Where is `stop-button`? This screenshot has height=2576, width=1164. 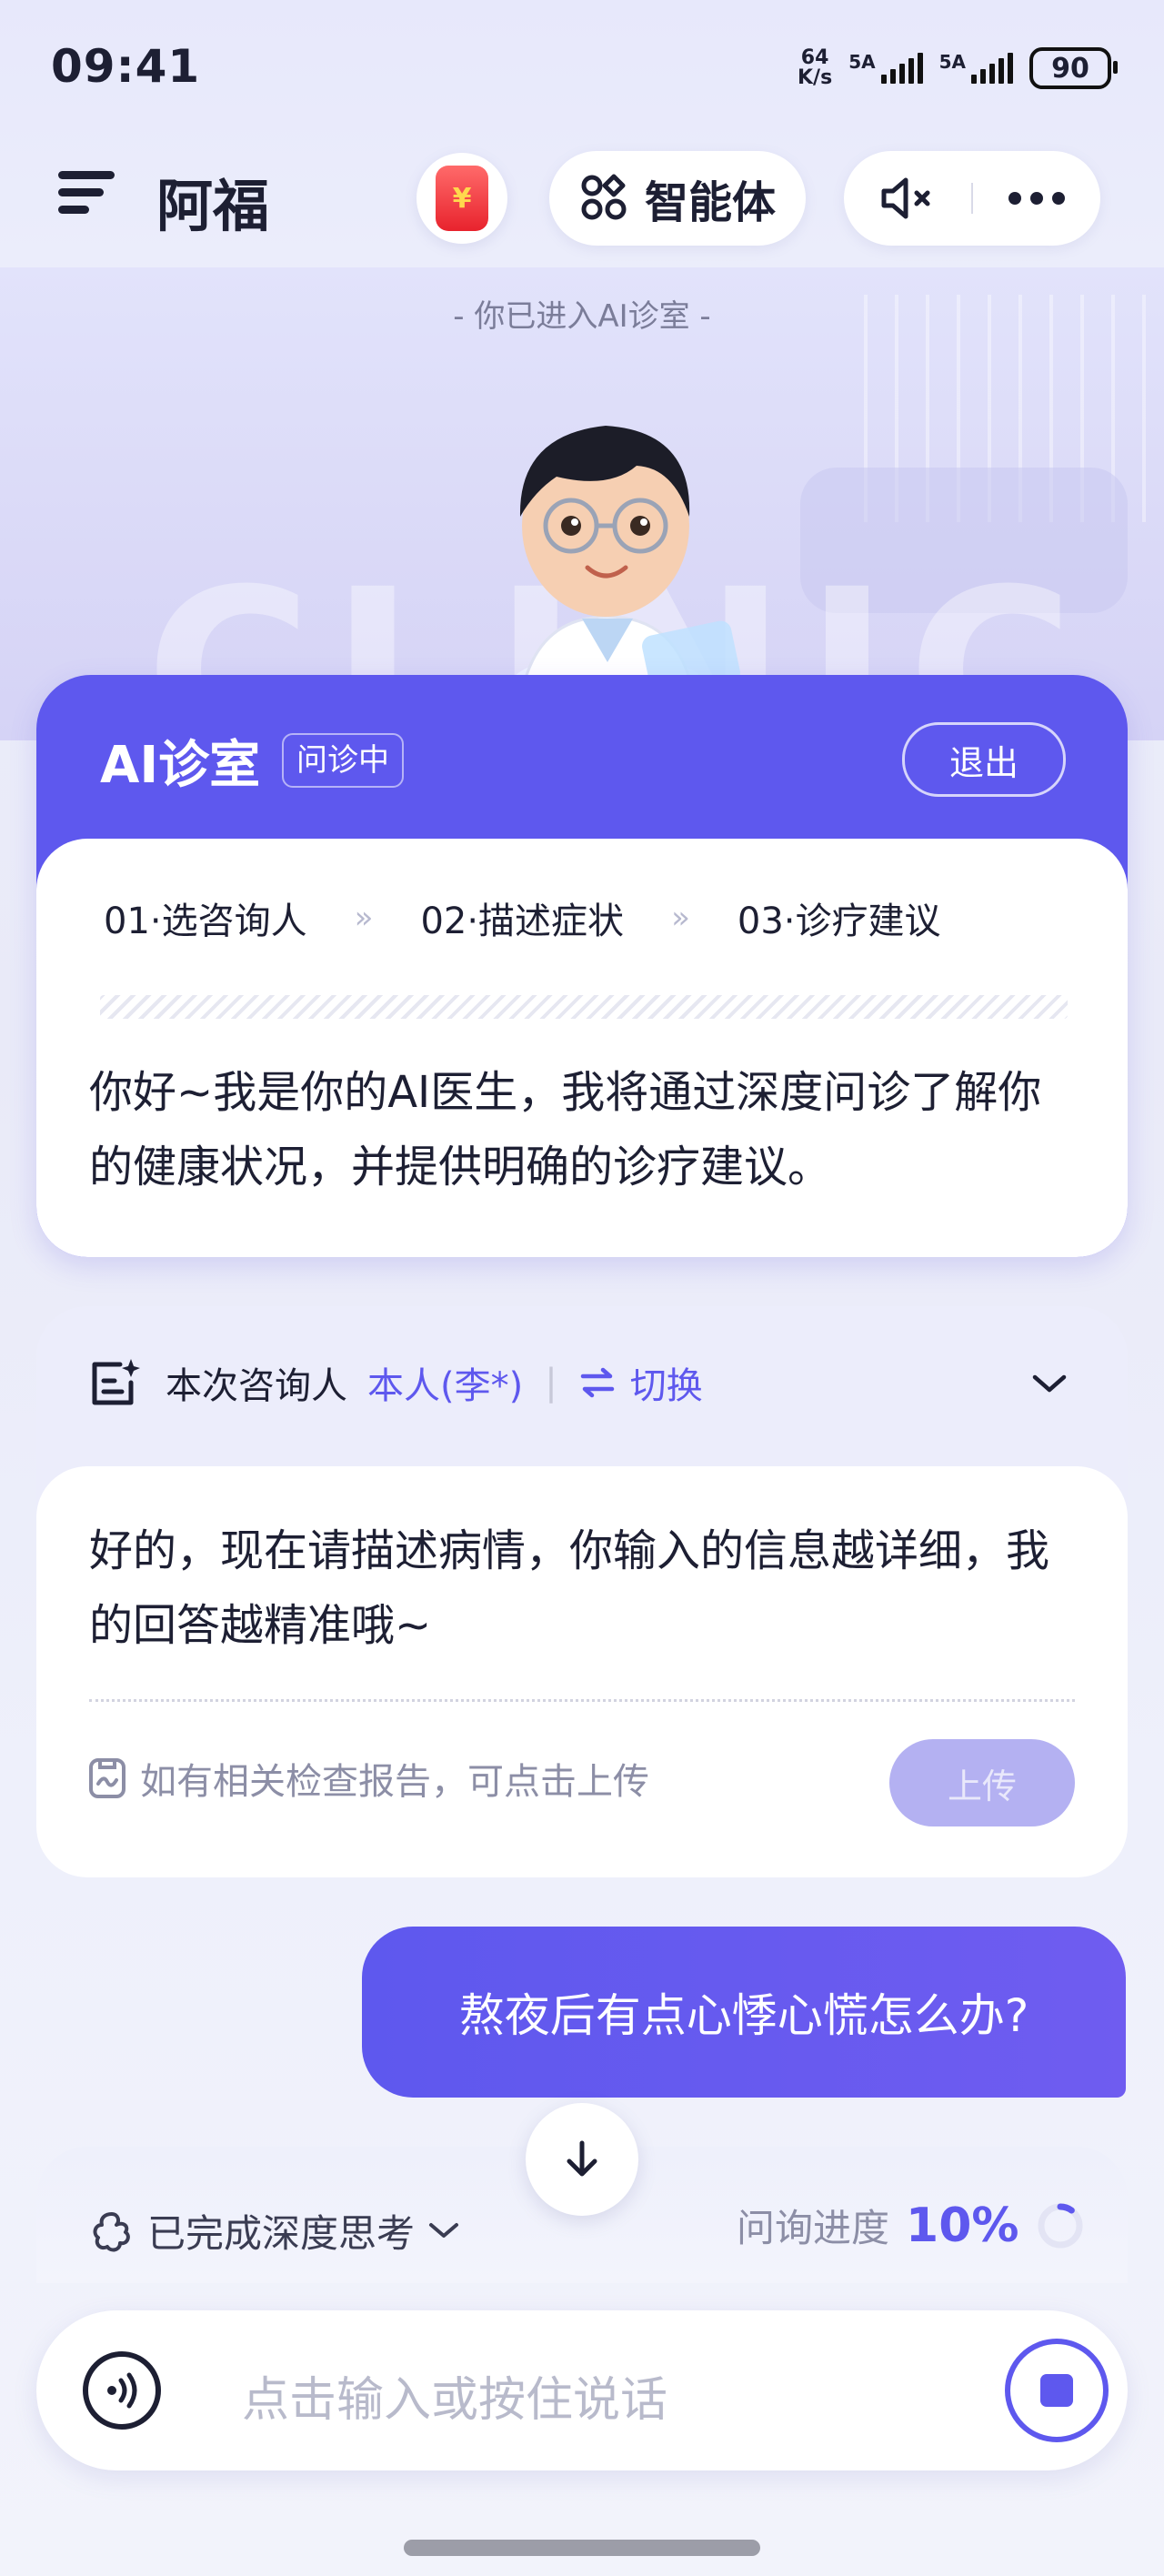
stop-button is located at coordinates (1057, 2390).